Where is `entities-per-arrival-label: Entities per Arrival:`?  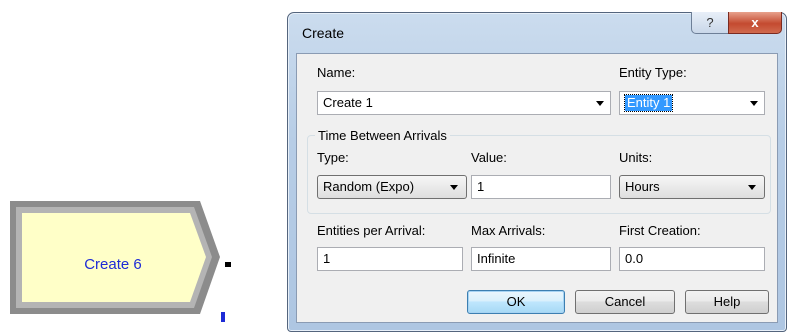
entities-per-arrival-label: Entities per Arrival: is located at coordinates (371, 230).